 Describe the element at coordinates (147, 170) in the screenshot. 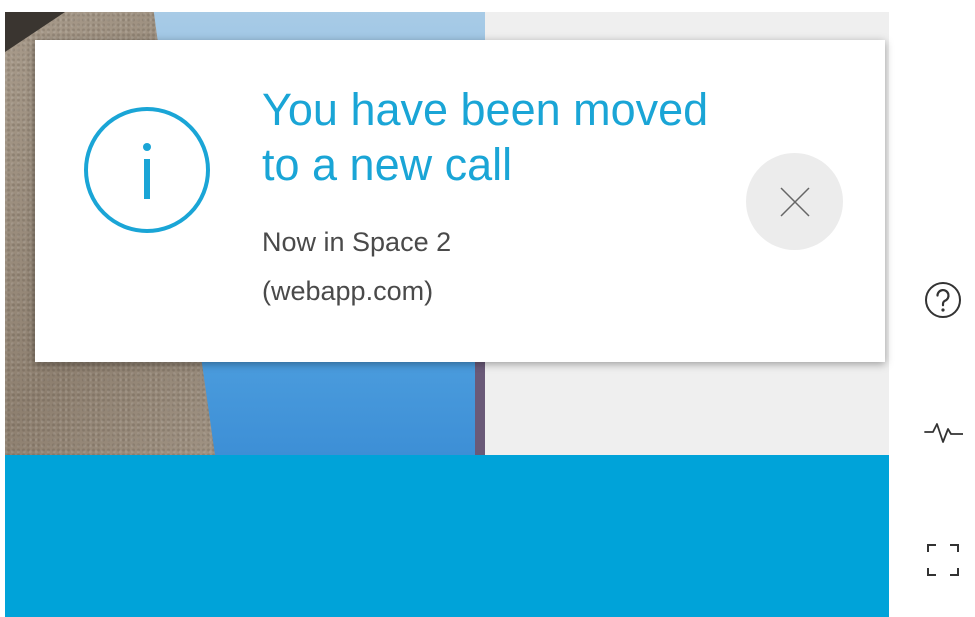

I see `info-icon` at that location.